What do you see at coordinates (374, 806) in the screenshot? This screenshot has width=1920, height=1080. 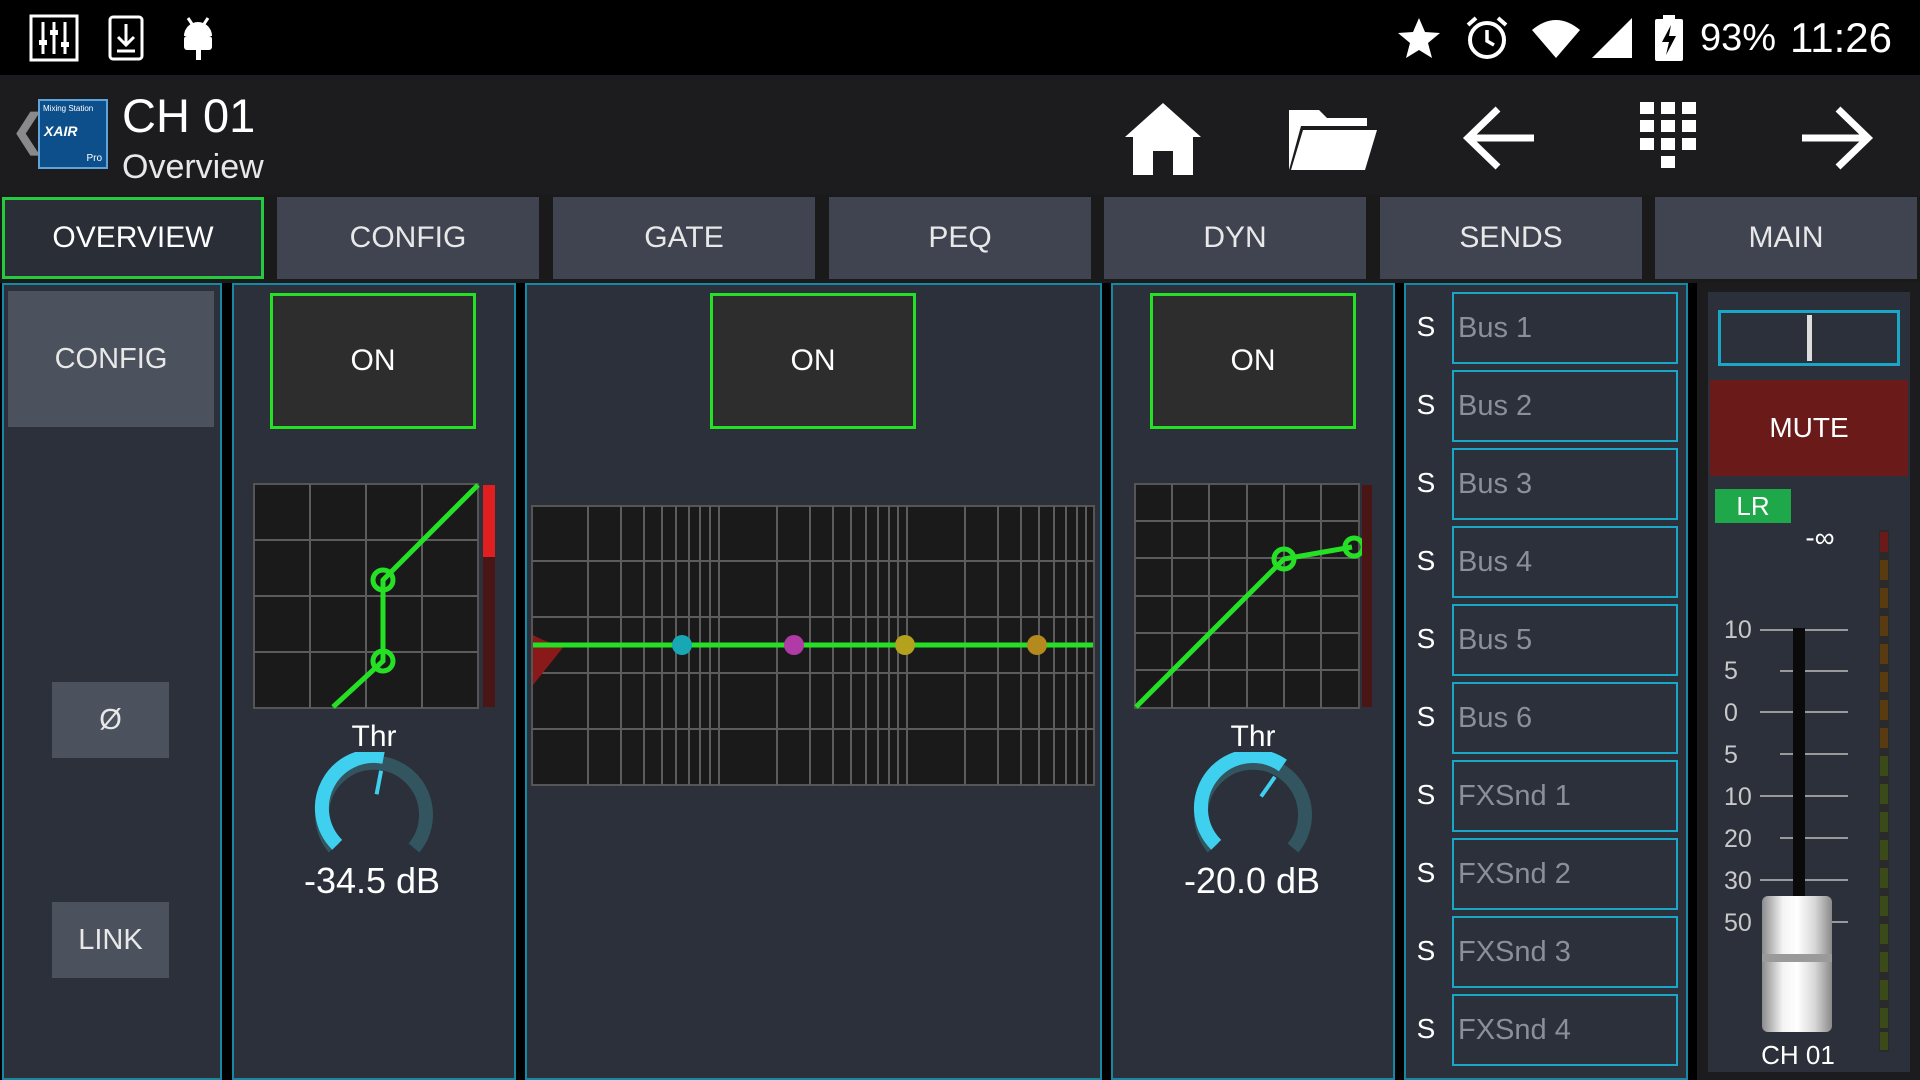 I see `gate-threshold-knob` at bounding box center [374, 806].